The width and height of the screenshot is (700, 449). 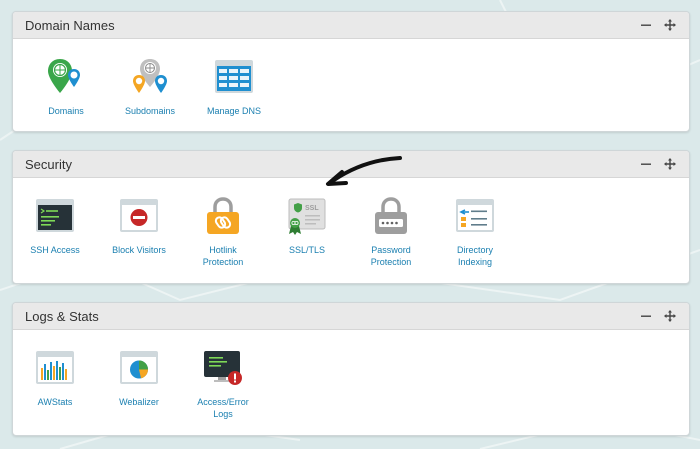 I want to click on panel-header: Domain Names, so click(x=351, y=25).